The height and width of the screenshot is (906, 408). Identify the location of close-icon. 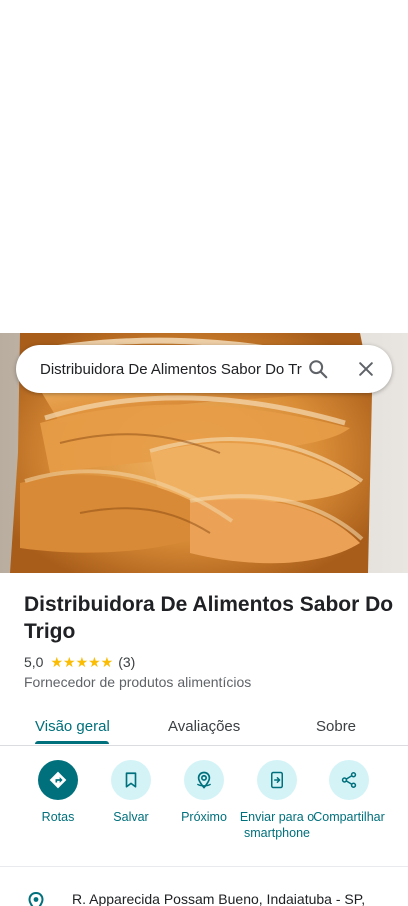
(366, 369).